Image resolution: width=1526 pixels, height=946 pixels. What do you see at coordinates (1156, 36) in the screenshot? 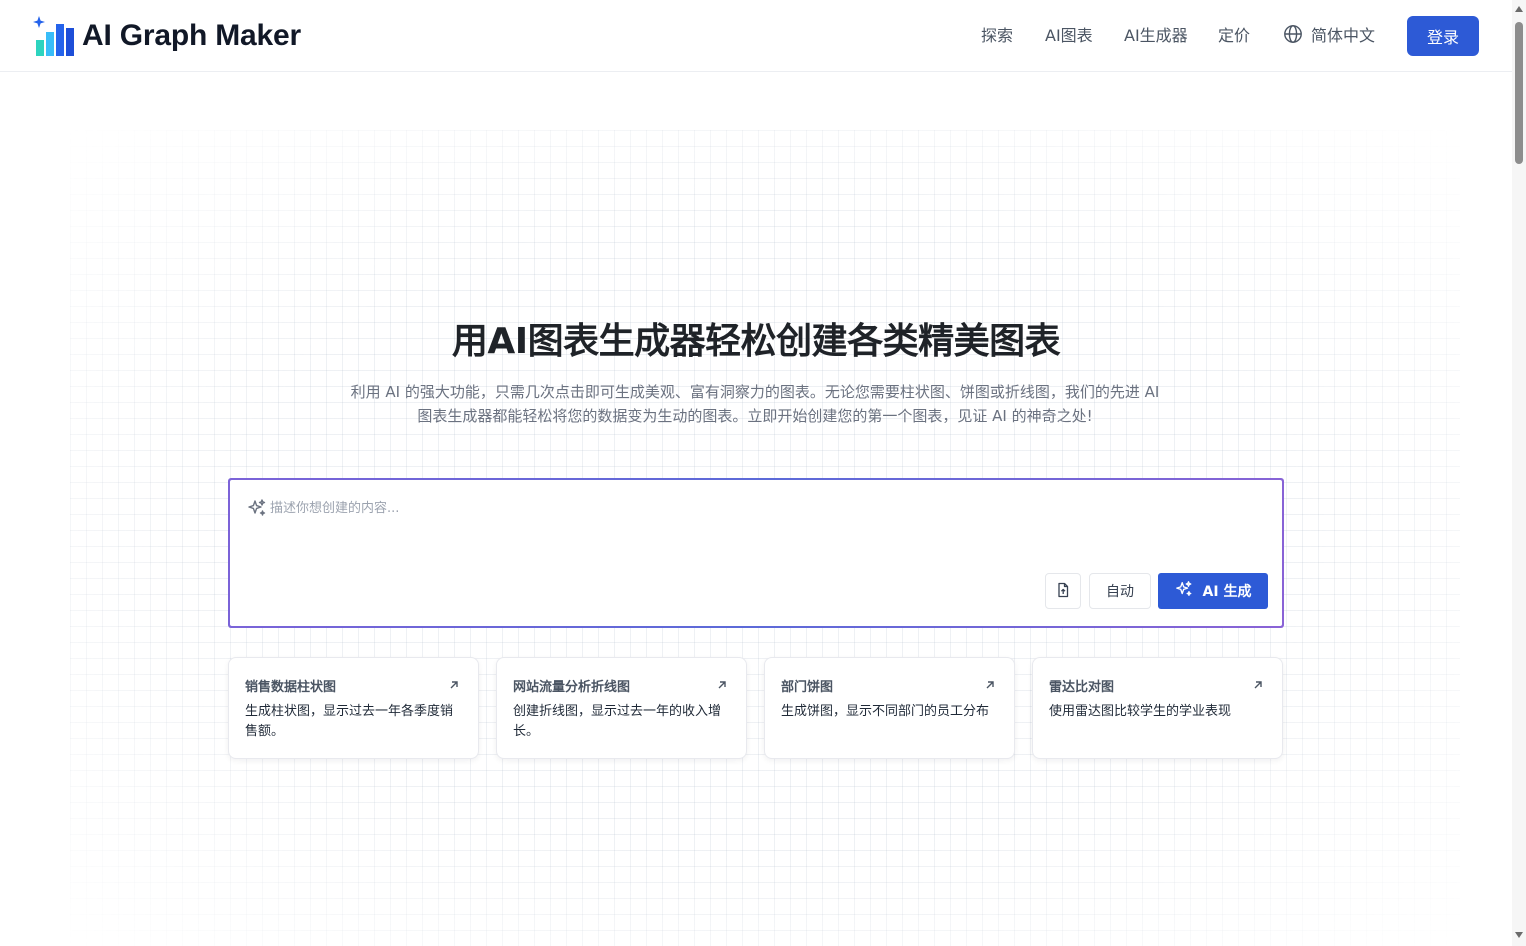
I see `nav-ai-generator: AI生成器` at bounding box center [1156, 36].